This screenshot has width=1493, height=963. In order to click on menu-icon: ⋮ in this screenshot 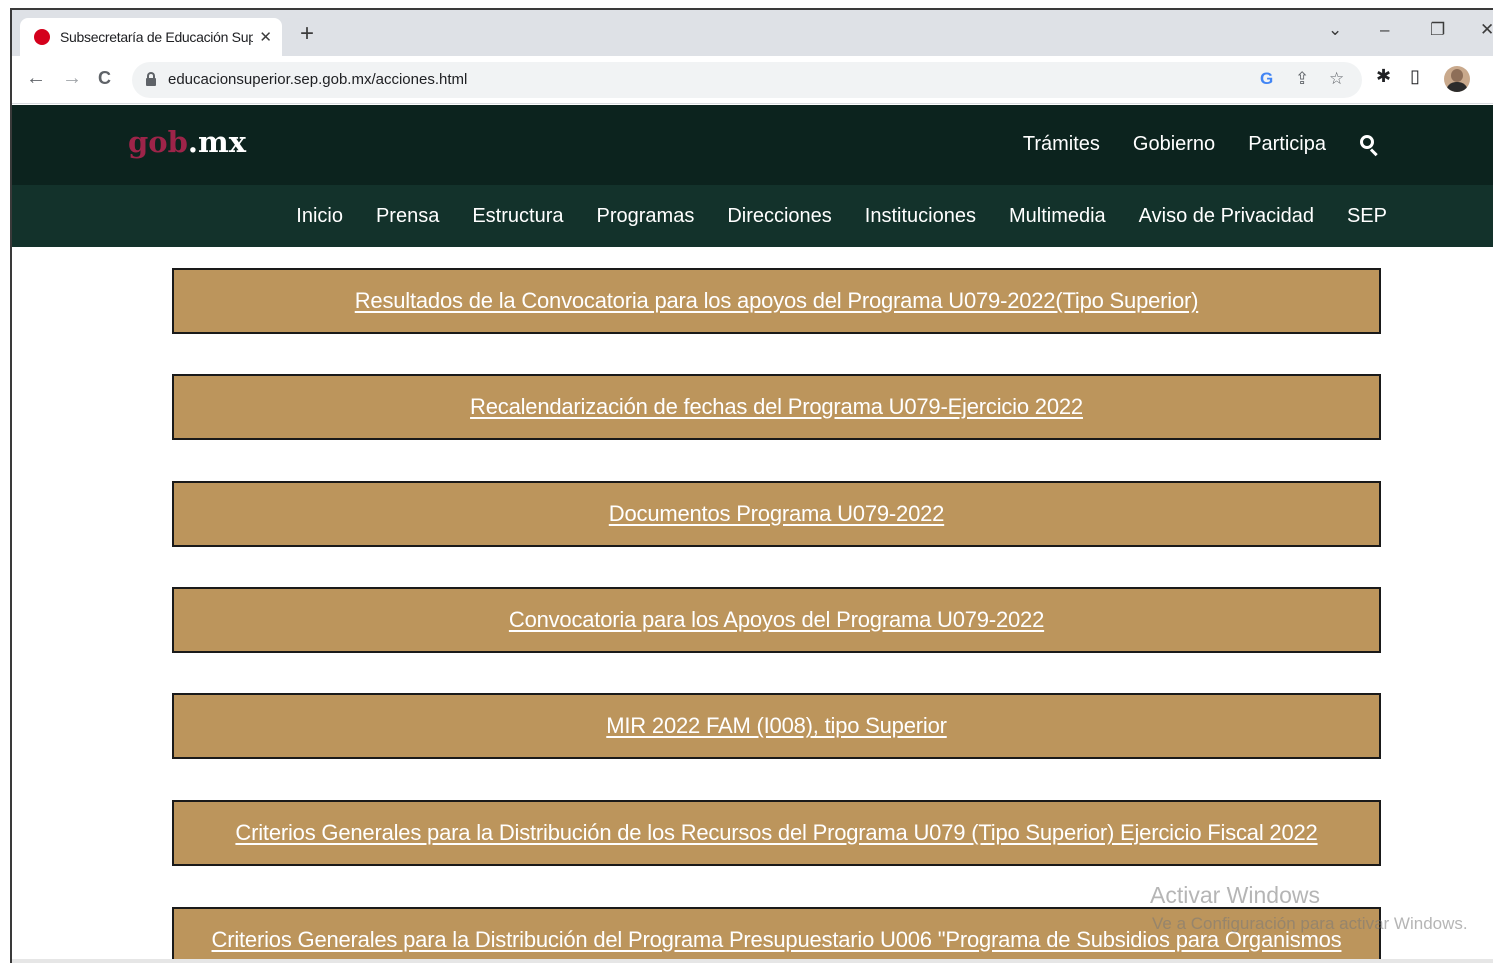, I will do `click(1489, 76)`.